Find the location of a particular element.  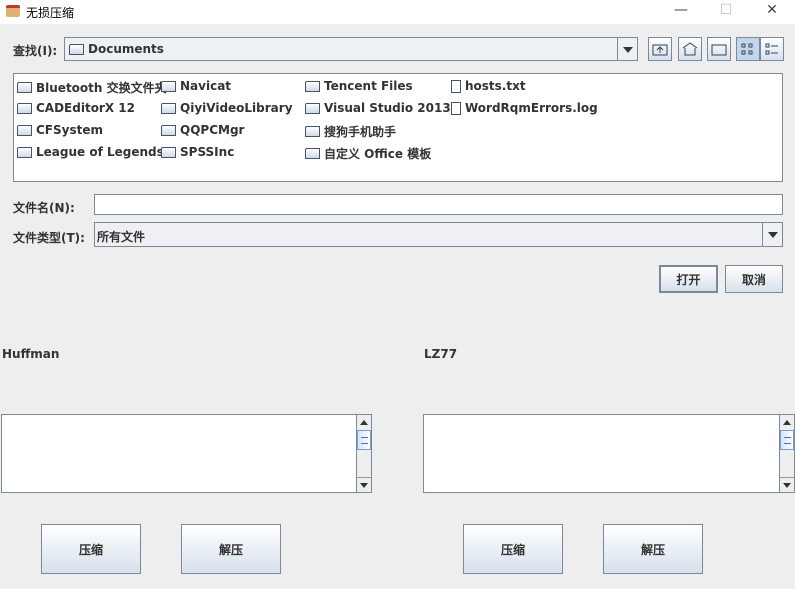

file-name: SPSSInc is located at coordinates (207, 152).